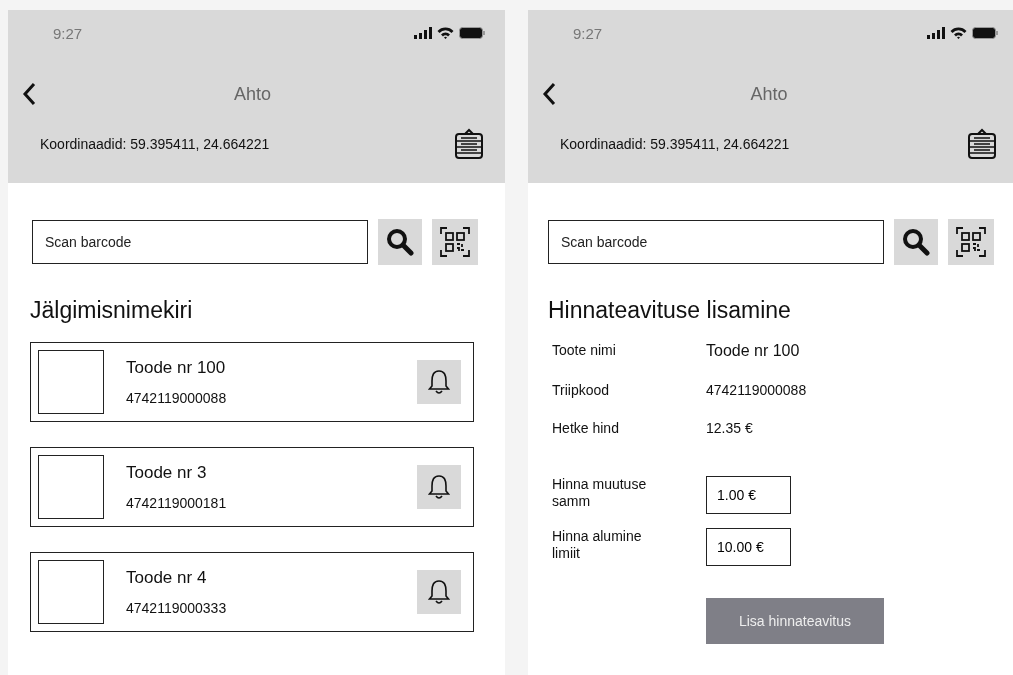  What do you see at coordinates (252, 592) in the screenshot?
I see `product-card: Toode nr 4 4742119000333` at bounding box center [252, 592].